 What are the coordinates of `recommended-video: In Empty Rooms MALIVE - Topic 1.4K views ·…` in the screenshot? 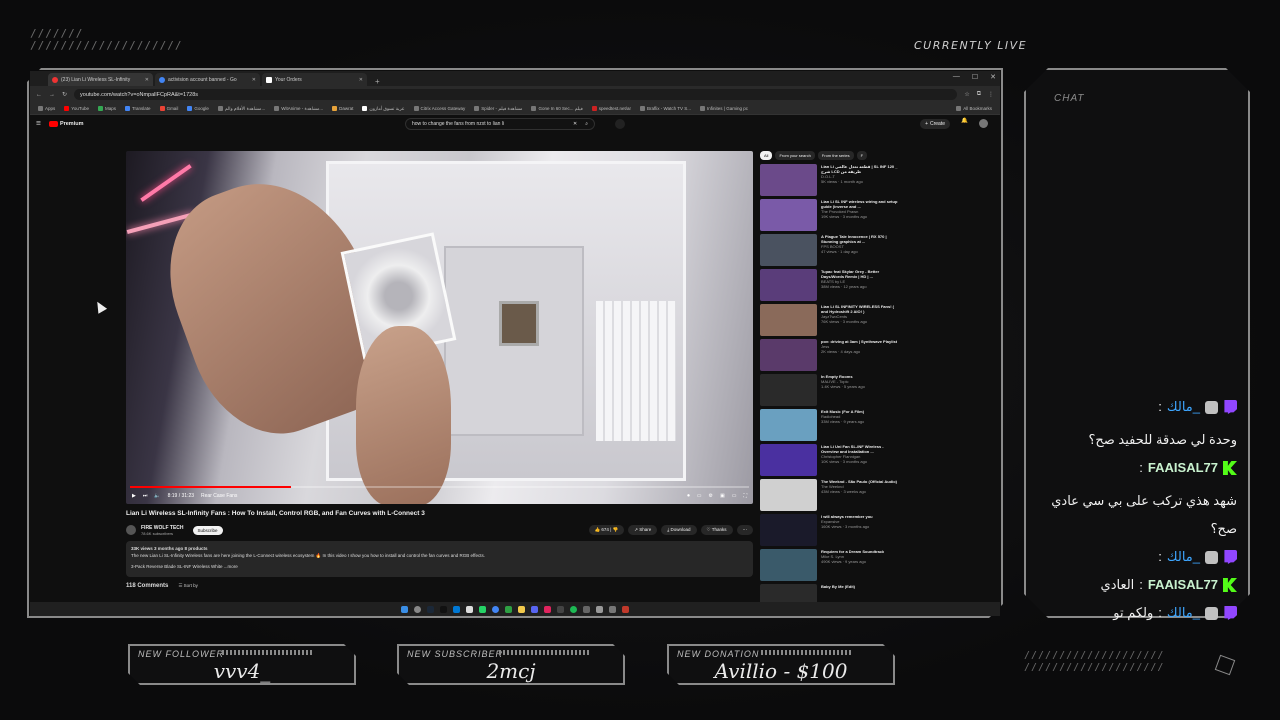 It's located at (830, 391).